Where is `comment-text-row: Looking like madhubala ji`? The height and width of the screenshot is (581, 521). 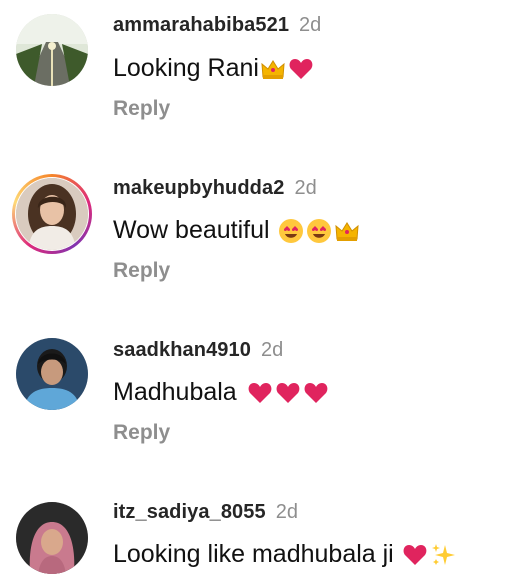 comment-text-row: Looking like madhubala ji is located at coordinates (284, 554).